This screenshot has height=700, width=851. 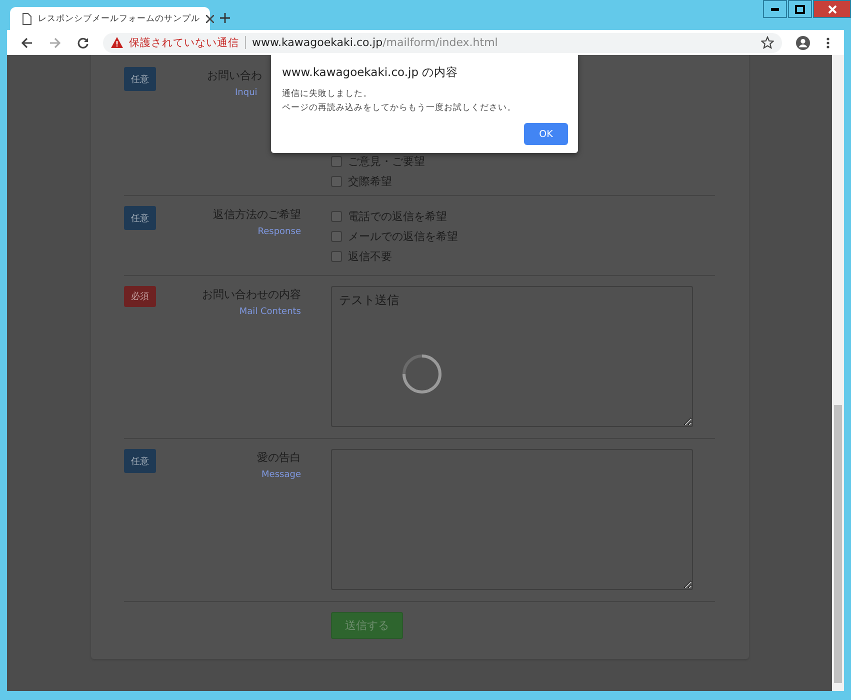 I want to click on dialog-title: www.kawagoekaki.co.jp の内容, so click(x=371, y=72).